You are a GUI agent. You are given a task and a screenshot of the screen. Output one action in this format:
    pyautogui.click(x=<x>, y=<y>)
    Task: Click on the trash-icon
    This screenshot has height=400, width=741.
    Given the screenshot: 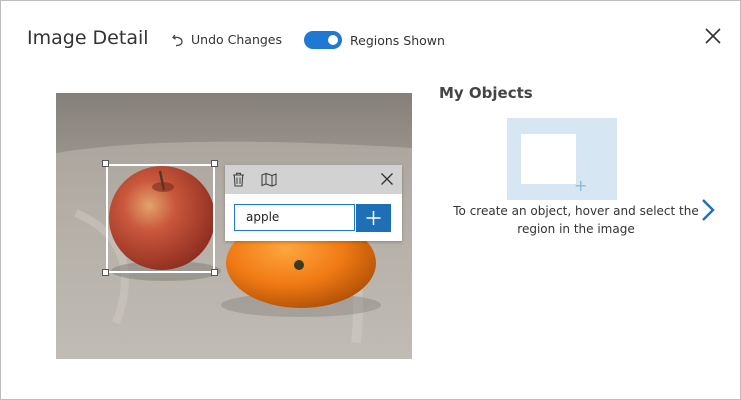 What is the action you would take?
    pyautogui.click(x=238, y=179)
    